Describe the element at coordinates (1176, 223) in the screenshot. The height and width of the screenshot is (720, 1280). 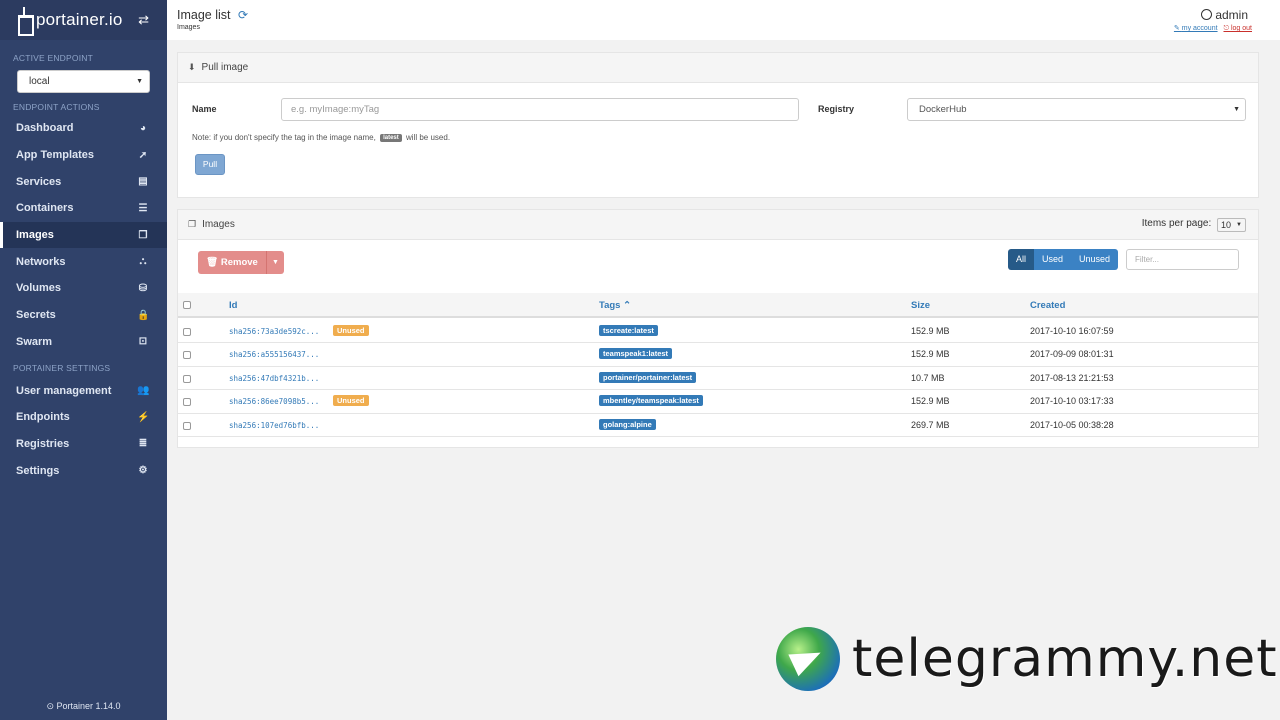
I see `items-per-page-label: Items per page:` at that location.